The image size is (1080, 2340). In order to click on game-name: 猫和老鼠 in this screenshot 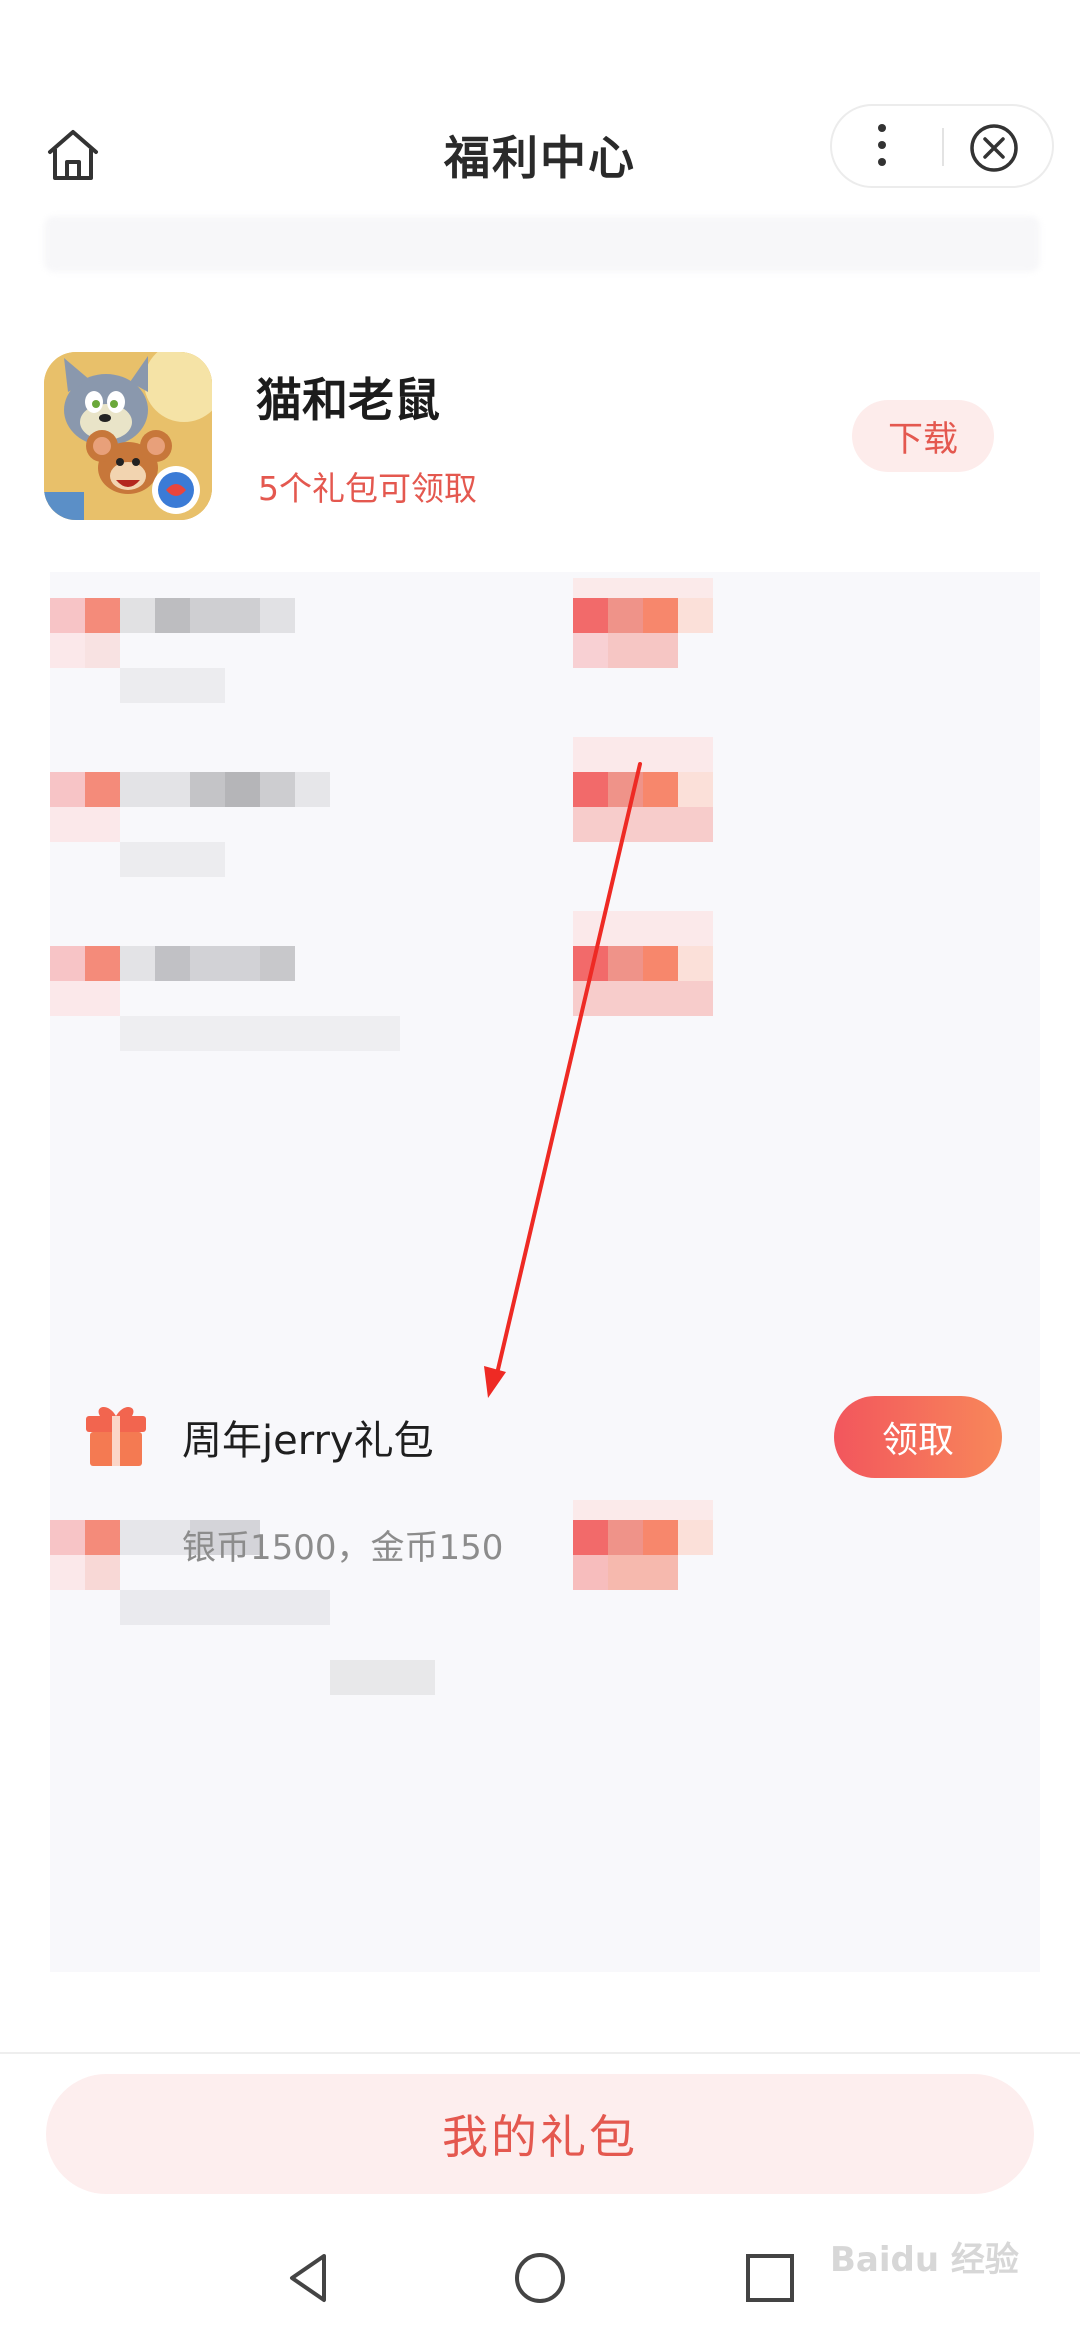, I will do `click(348, 400)`.